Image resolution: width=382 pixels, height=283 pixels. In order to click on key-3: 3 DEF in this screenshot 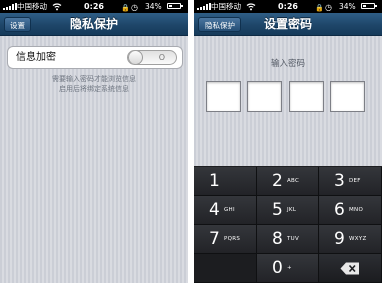, I will do `click(350, 181)`.